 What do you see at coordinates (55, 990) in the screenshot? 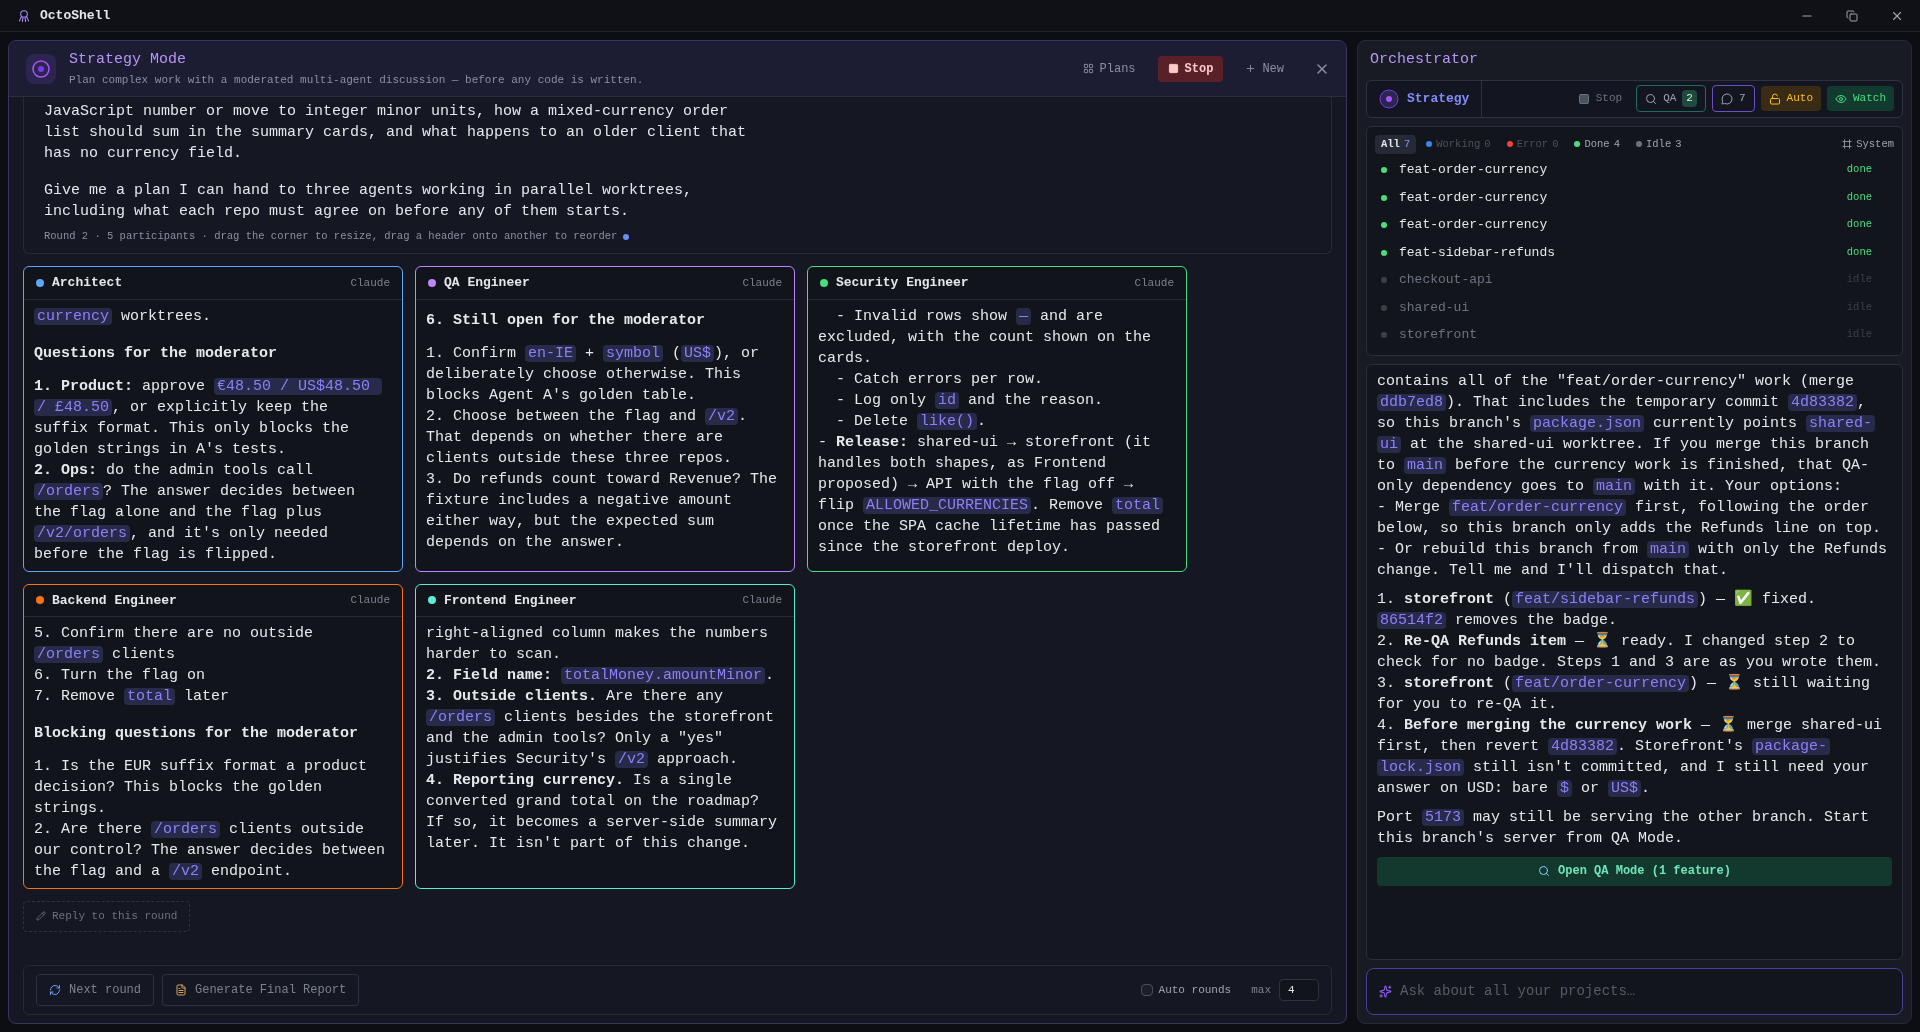
I see `refresh-icon` at bounding box center [55, 990].